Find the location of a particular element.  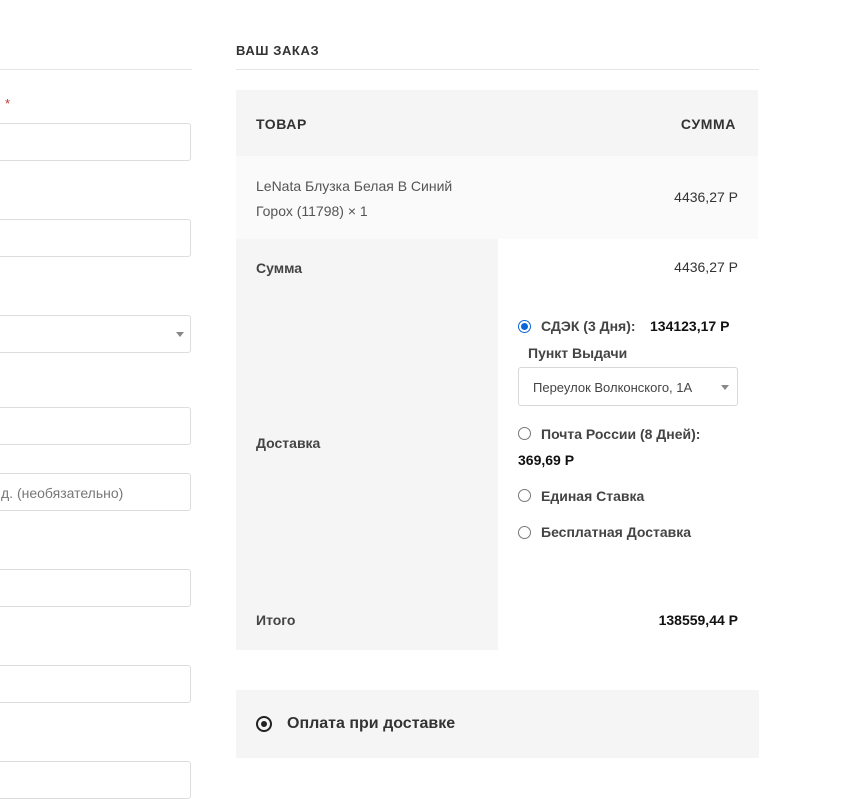

shipping-option-russian-post: Почта России (8 Дней): is located at coordinates (620, 434).